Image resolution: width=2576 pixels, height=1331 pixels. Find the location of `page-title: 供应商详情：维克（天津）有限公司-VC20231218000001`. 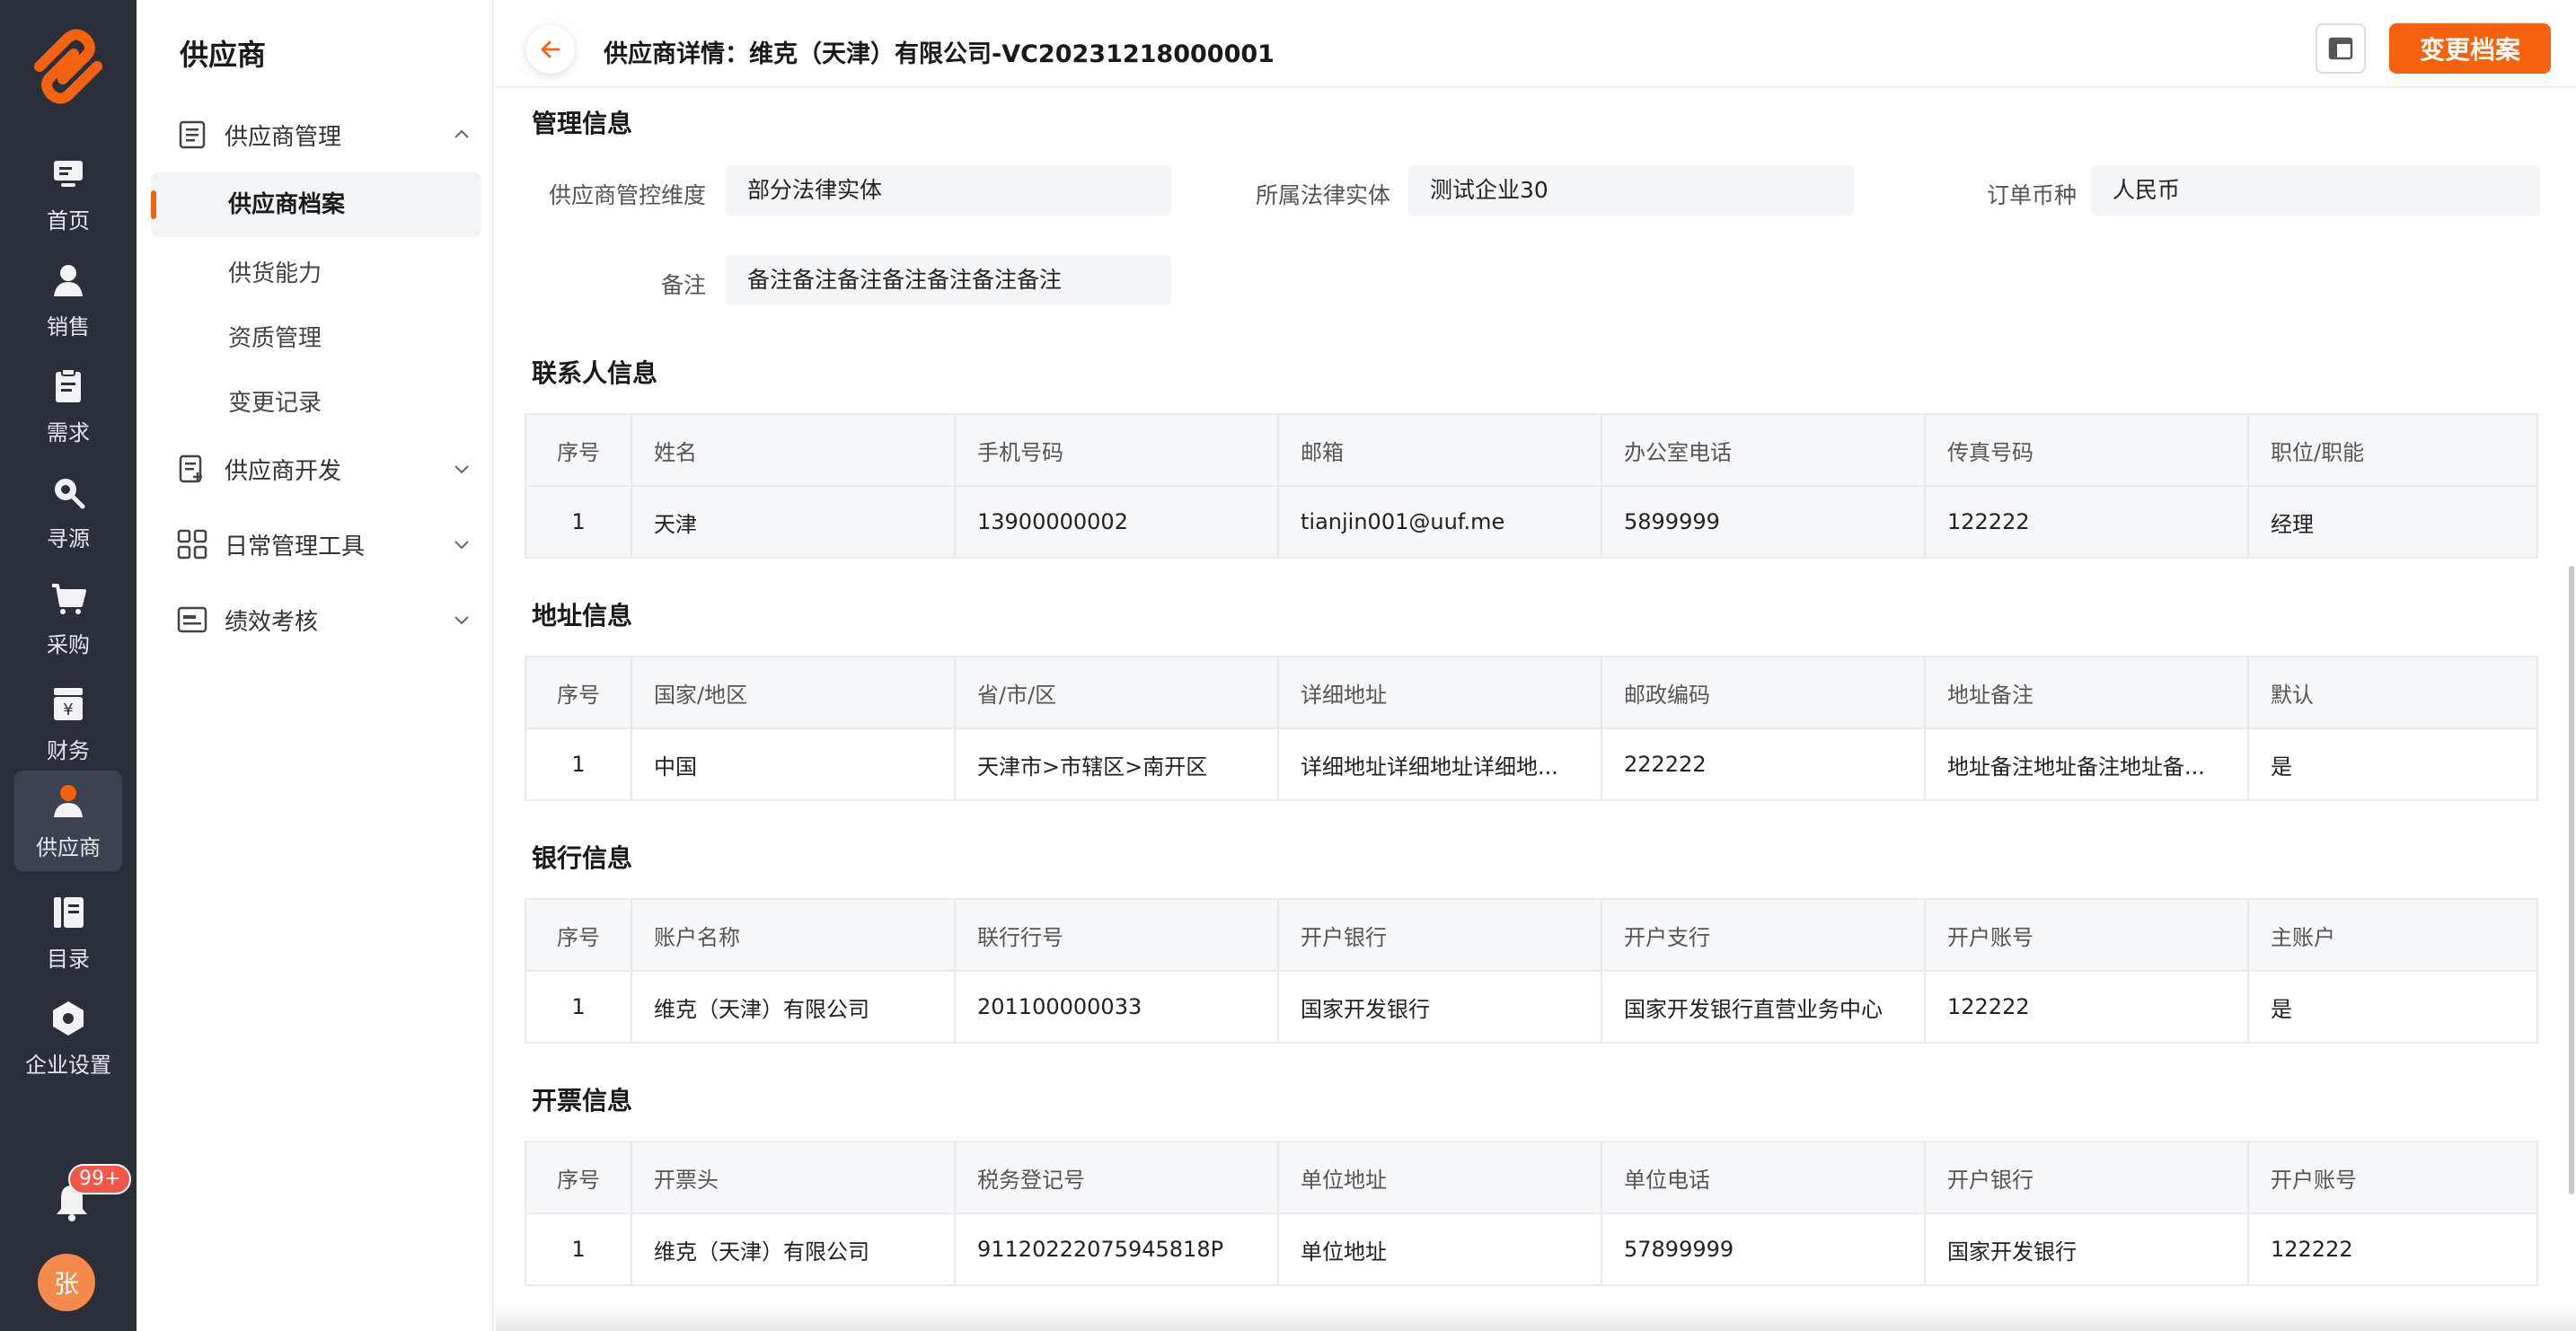

page-title: 供应商详情：维克（天津）有限公司-VC20231218000001 is located at coordinates (939, 54).